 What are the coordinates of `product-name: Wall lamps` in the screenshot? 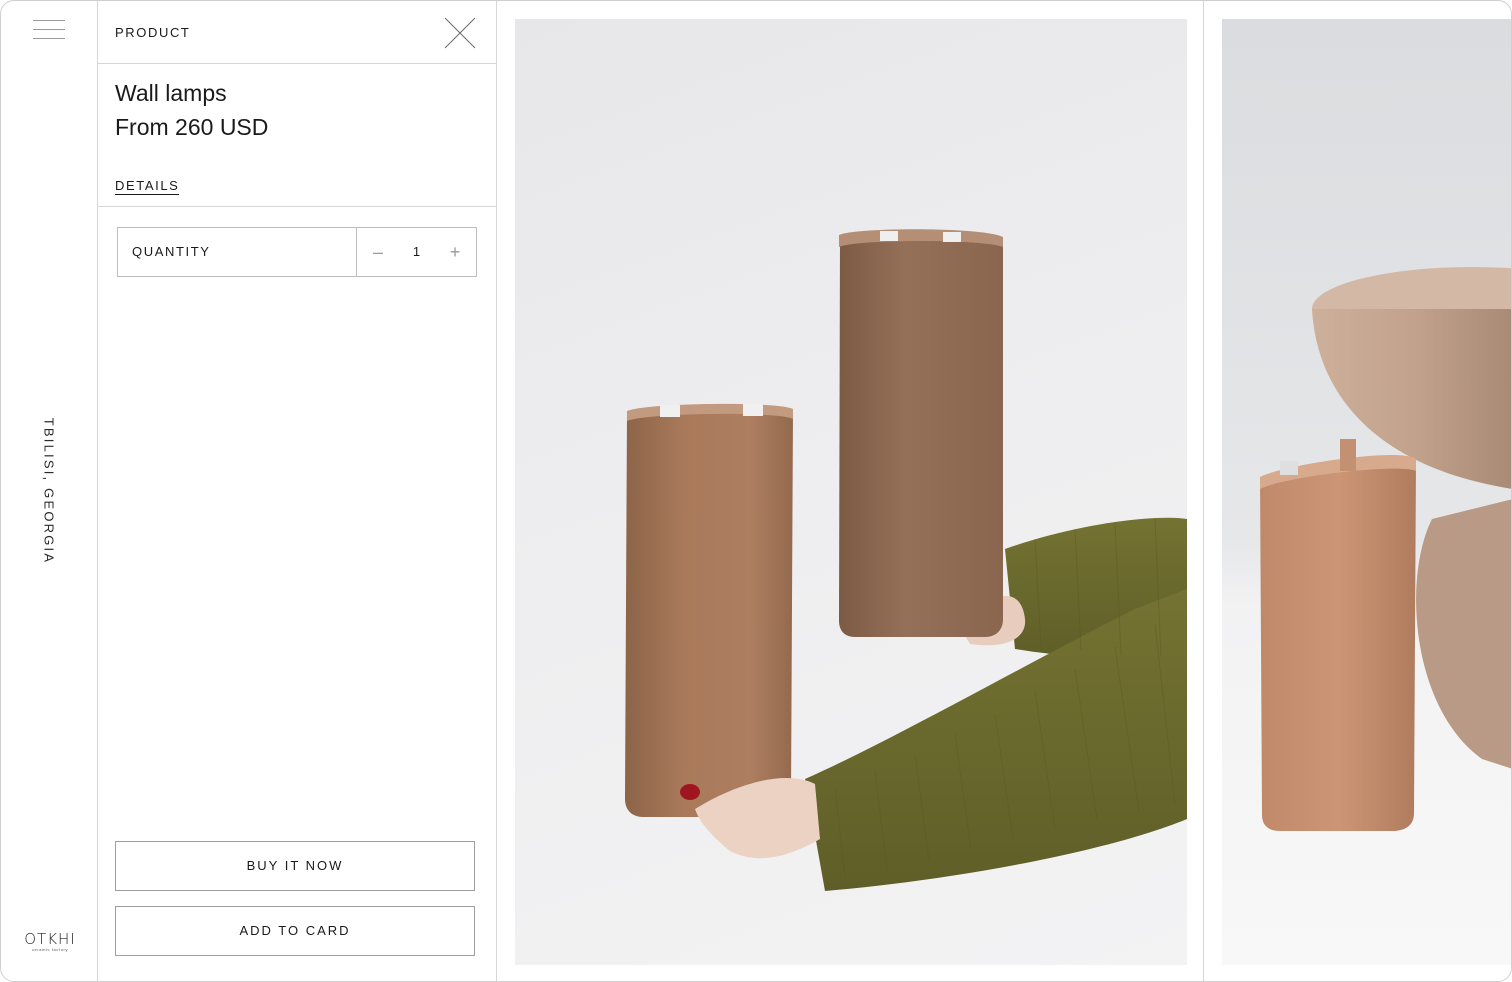 It's located at (171, 93).